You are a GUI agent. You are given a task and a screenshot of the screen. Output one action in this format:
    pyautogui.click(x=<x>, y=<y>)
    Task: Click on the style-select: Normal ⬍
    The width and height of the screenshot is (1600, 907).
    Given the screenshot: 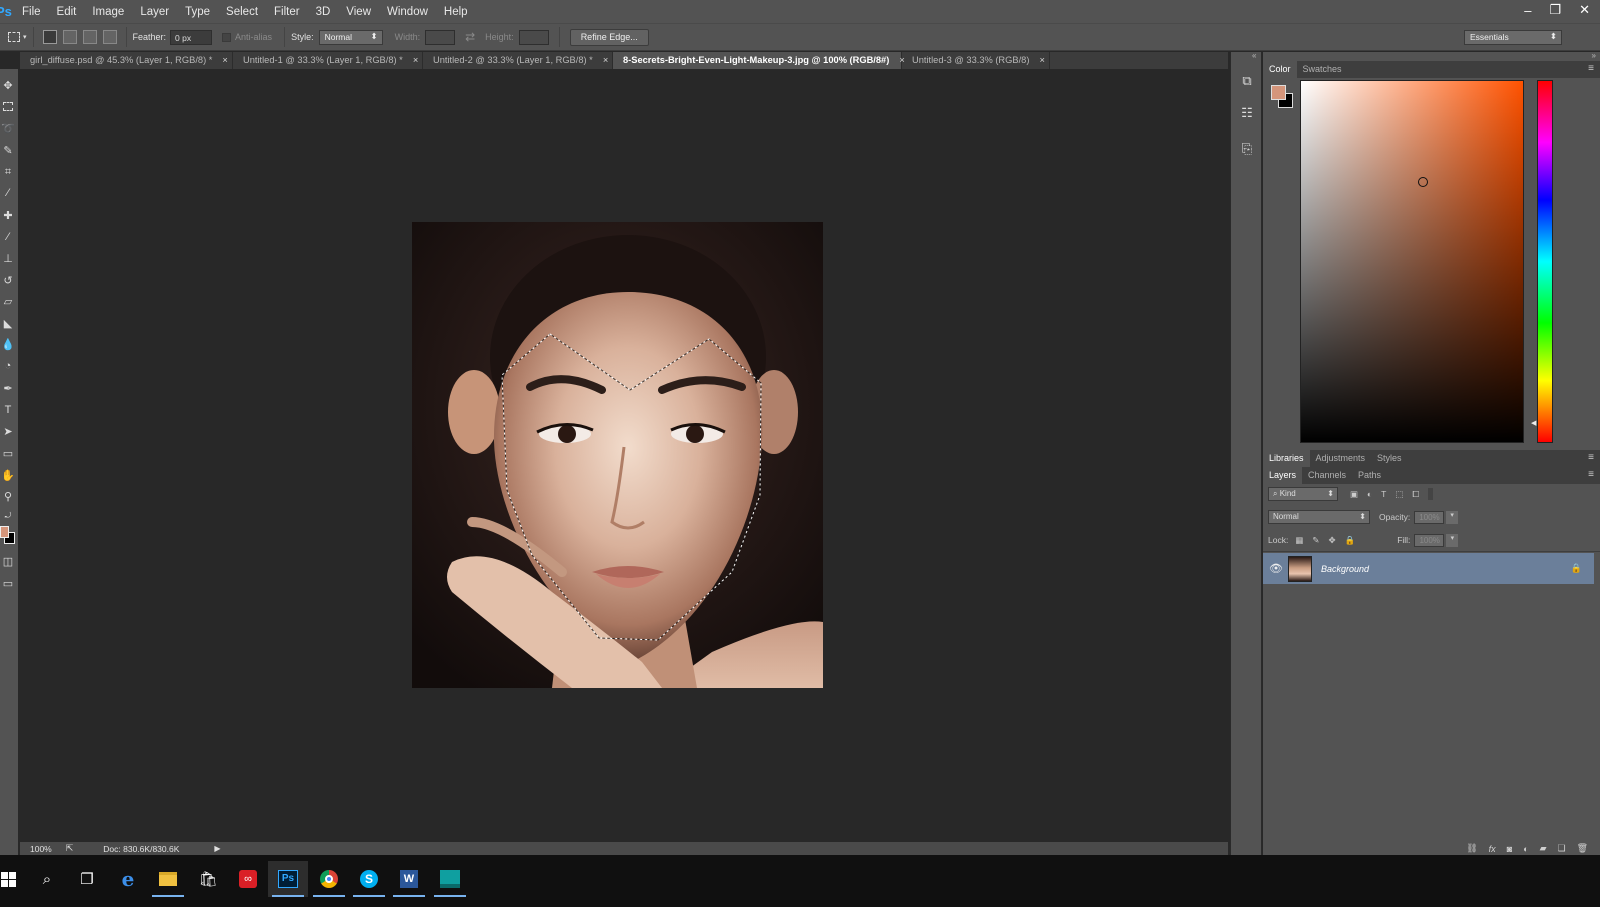 What is the action you would take?
    pyautogui.click(x=350, y=37)
    